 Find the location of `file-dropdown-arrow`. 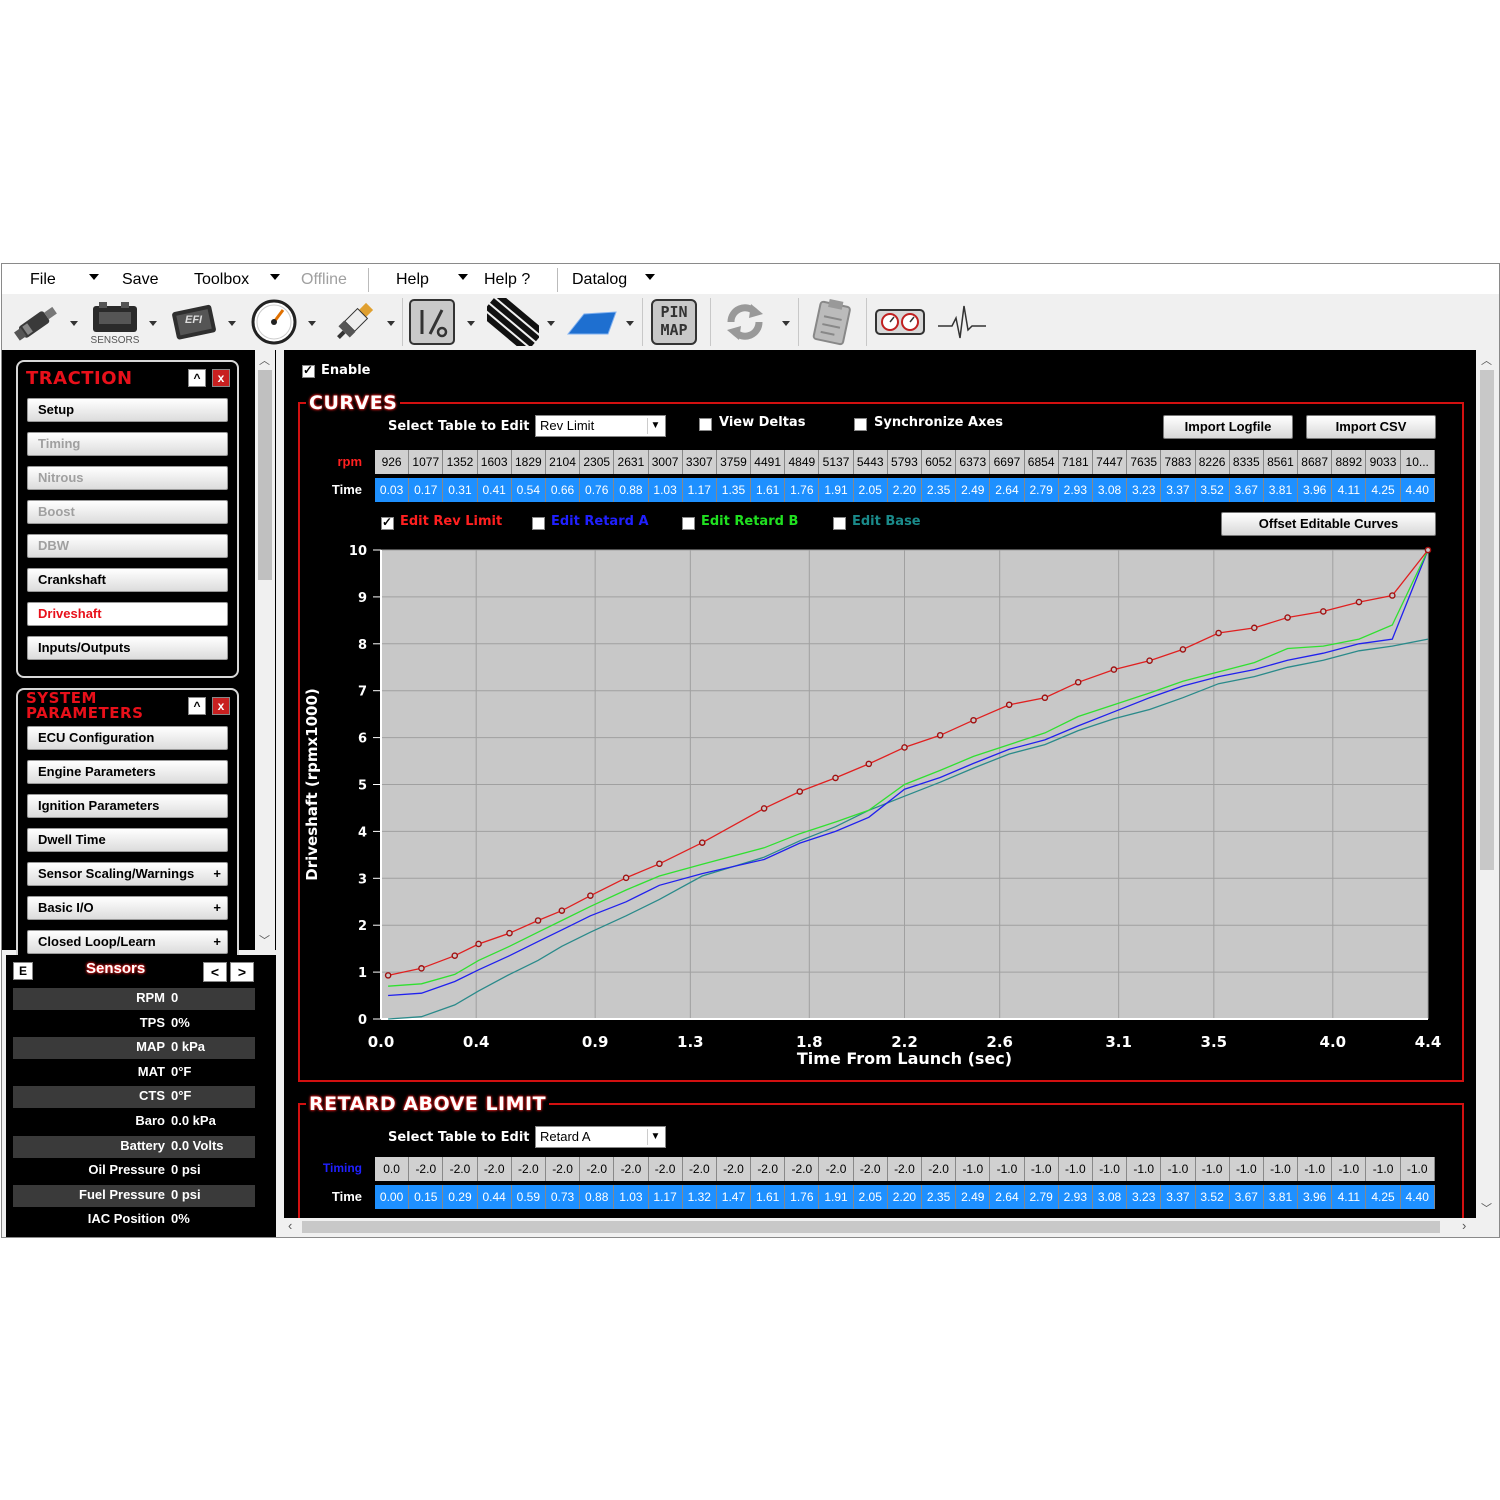

file-dropdown-arrow is located at coordinates (94, 277).